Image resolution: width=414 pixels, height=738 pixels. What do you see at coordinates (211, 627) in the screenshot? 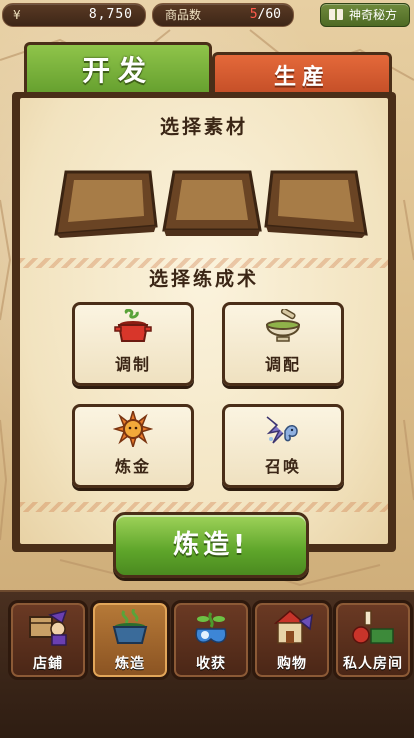
I see `harvest-icon` at bounding box center [211, 627].